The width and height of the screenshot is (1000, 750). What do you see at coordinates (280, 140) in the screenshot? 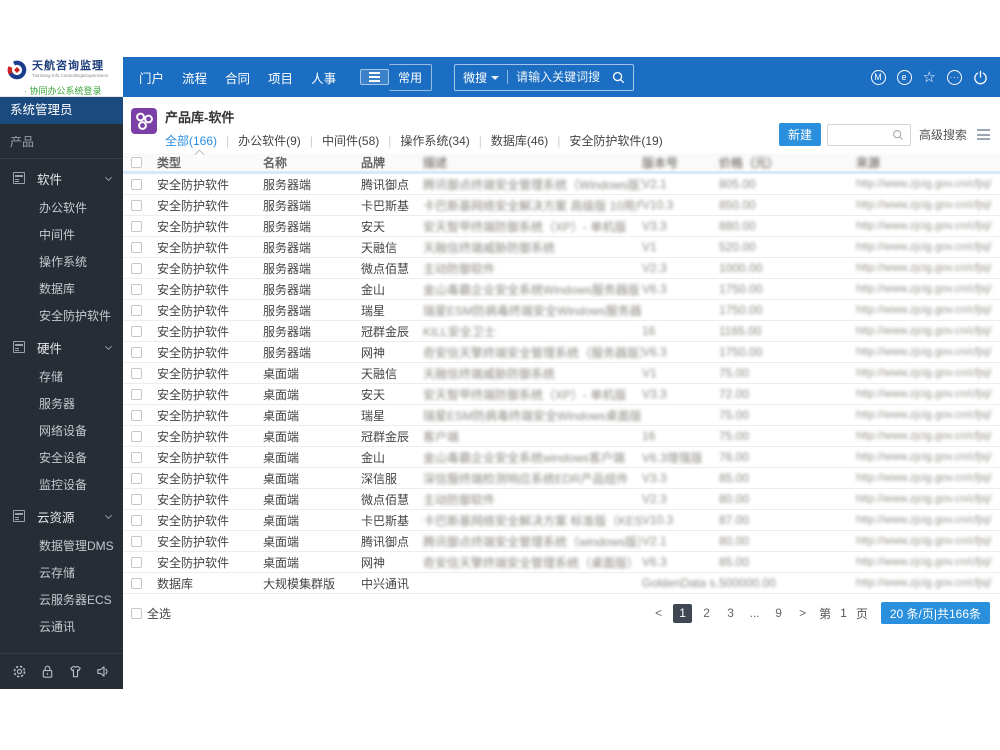
I see `tab-2: 办公软件(9)` at bounding box center [280, 140].